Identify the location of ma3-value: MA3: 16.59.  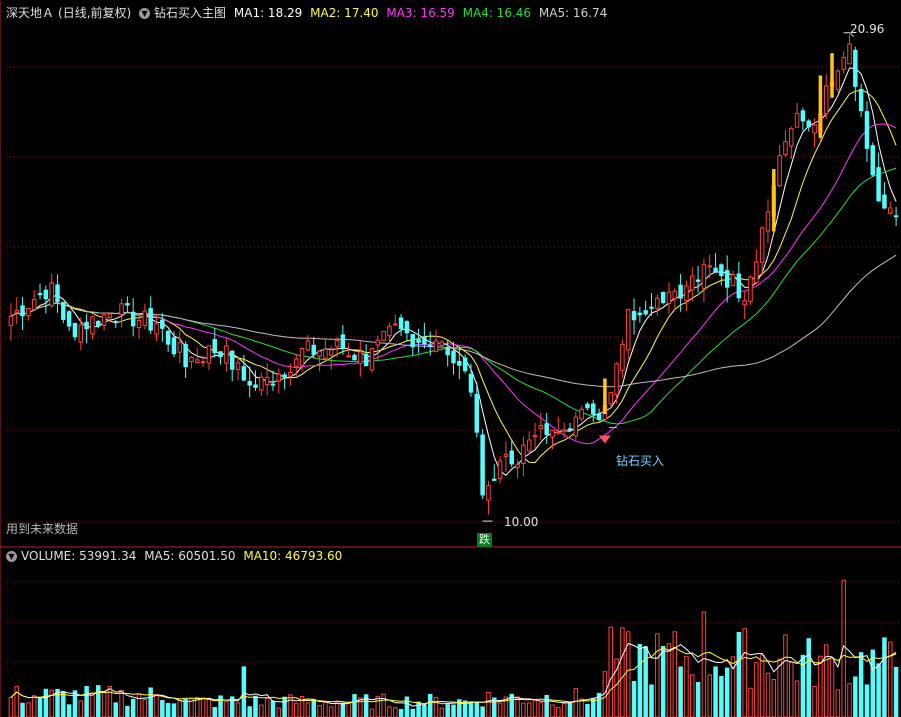
(420, 13).